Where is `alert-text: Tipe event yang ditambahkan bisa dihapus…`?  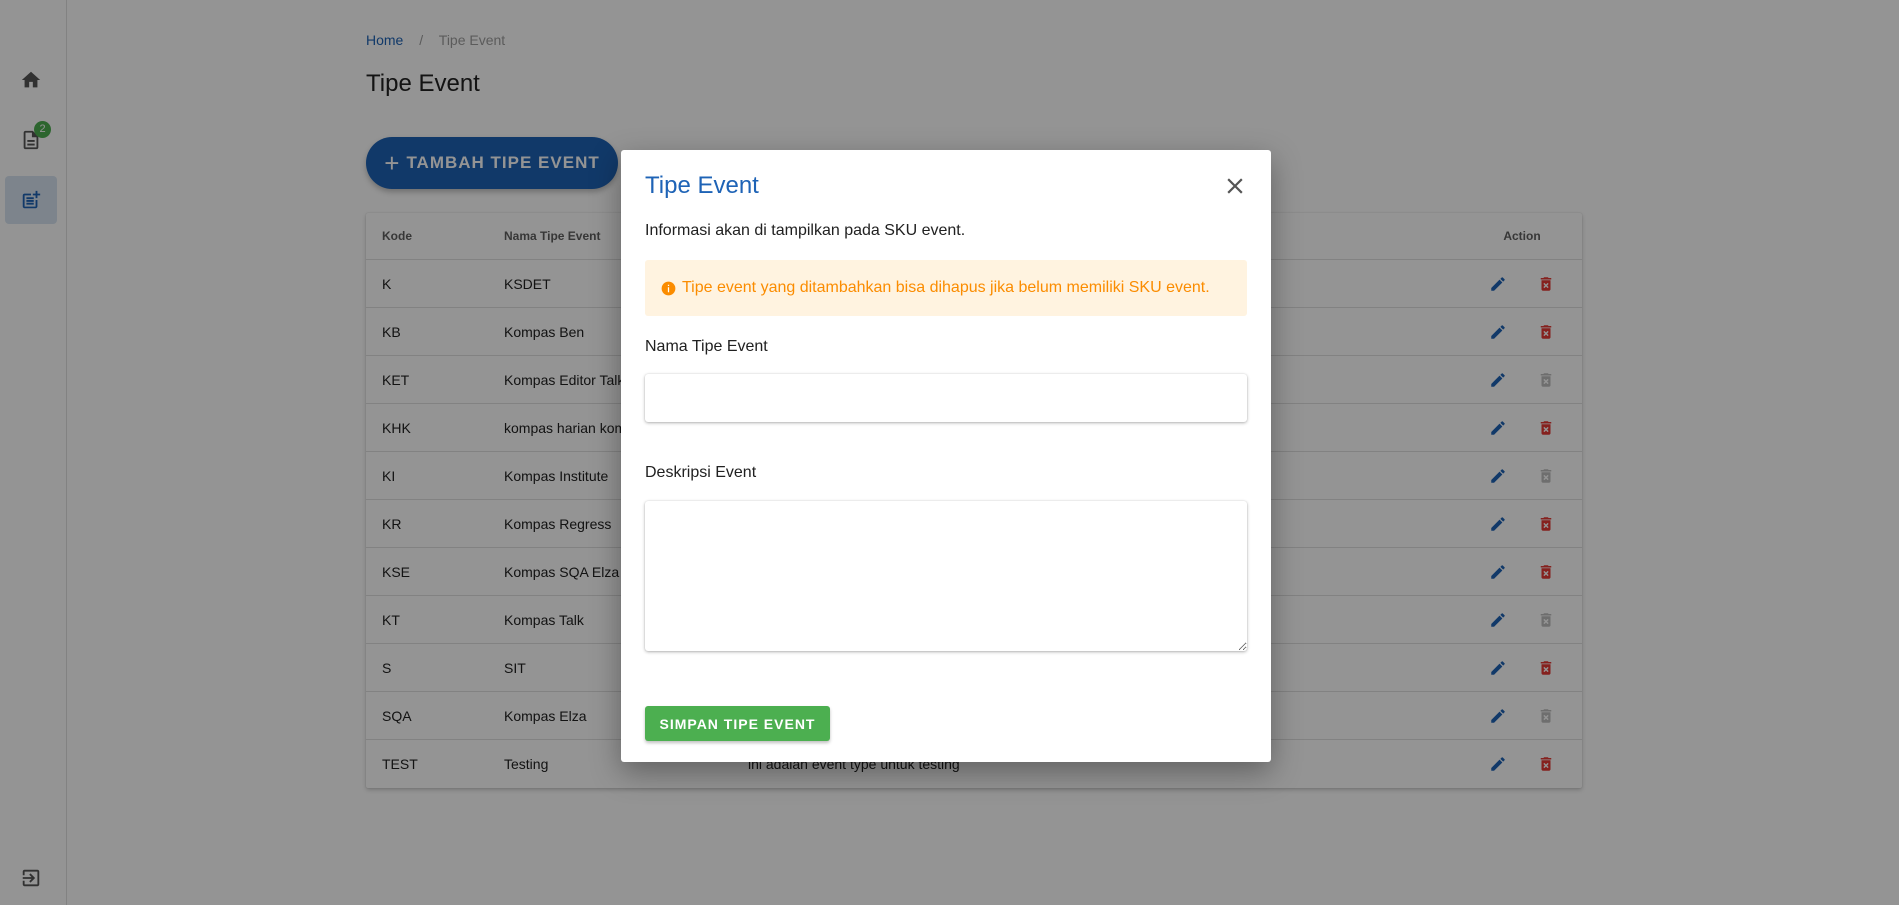
alert-text: Tipe event yang ditambahkan bisa dihapus… is located at coordinates (946, 287).